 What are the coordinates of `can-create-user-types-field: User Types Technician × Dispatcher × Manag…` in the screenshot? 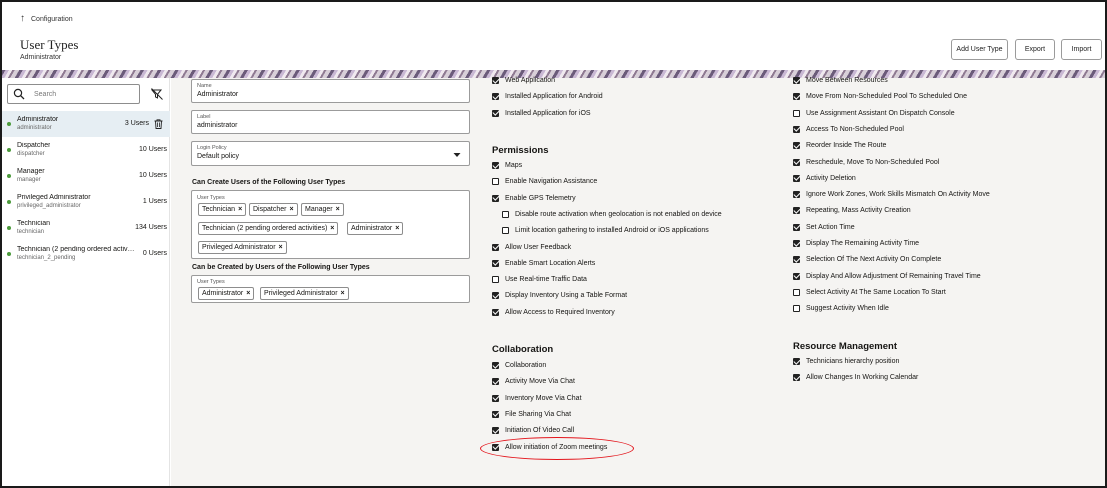 It's located at (330, 224).